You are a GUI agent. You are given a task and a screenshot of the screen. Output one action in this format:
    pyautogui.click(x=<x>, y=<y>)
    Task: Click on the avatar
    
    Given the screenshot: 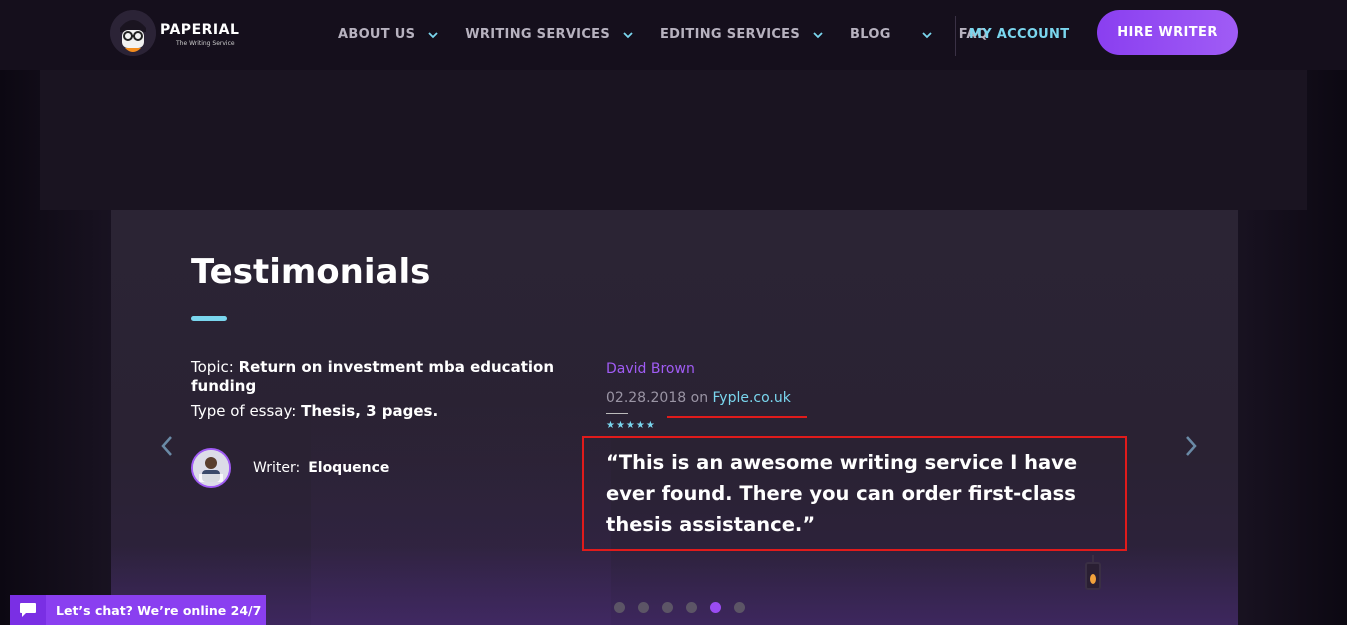 What is the action you would take?
    pyautogui.click(x=211, y=468)
    